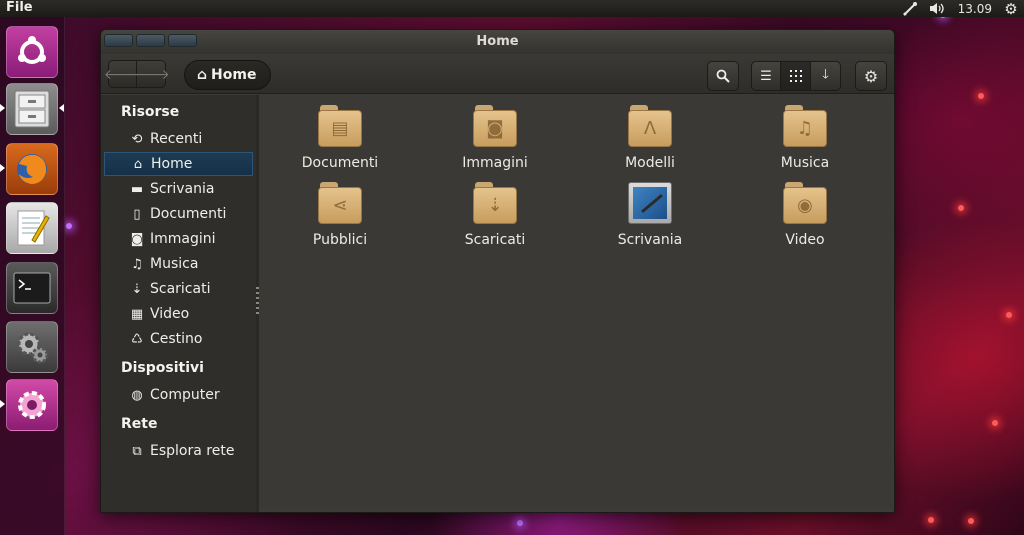 The image size is (1024, 535). I want to click on sidebar-item-documents: ▯ Documenti, so click(178, 214).